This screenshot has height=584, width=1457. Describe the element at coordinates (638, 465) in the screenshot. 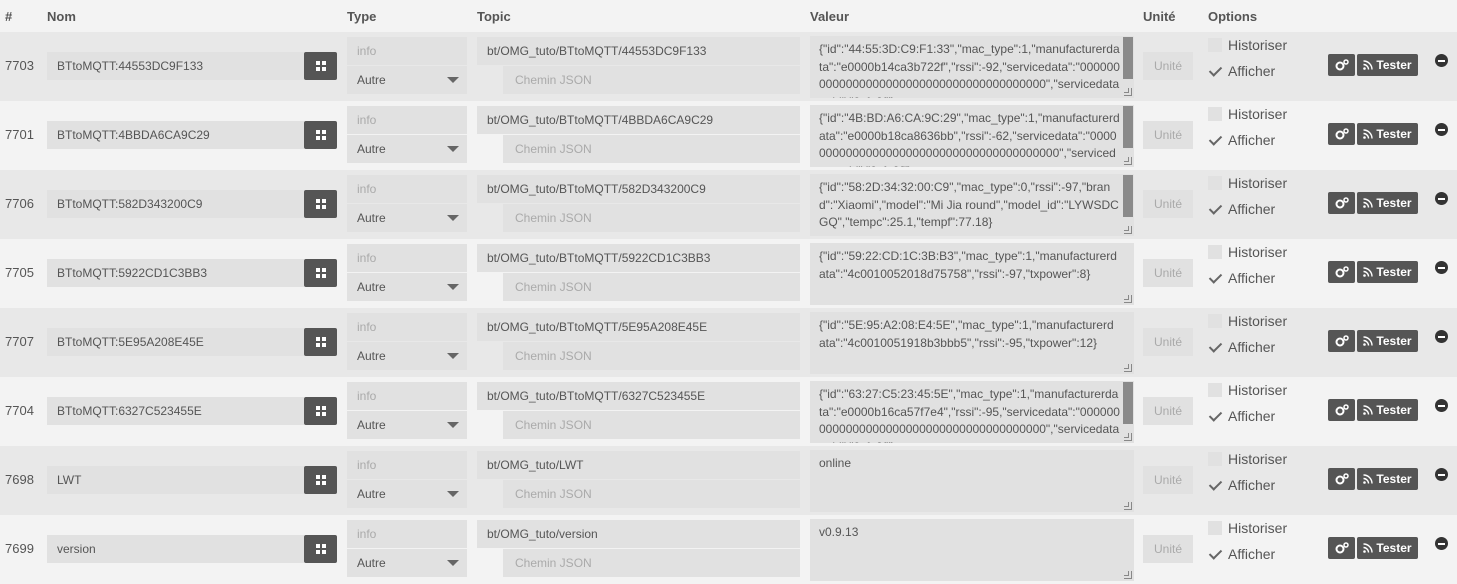

I see `topic-input: bt/OMG_tuto/LWT` at that location.